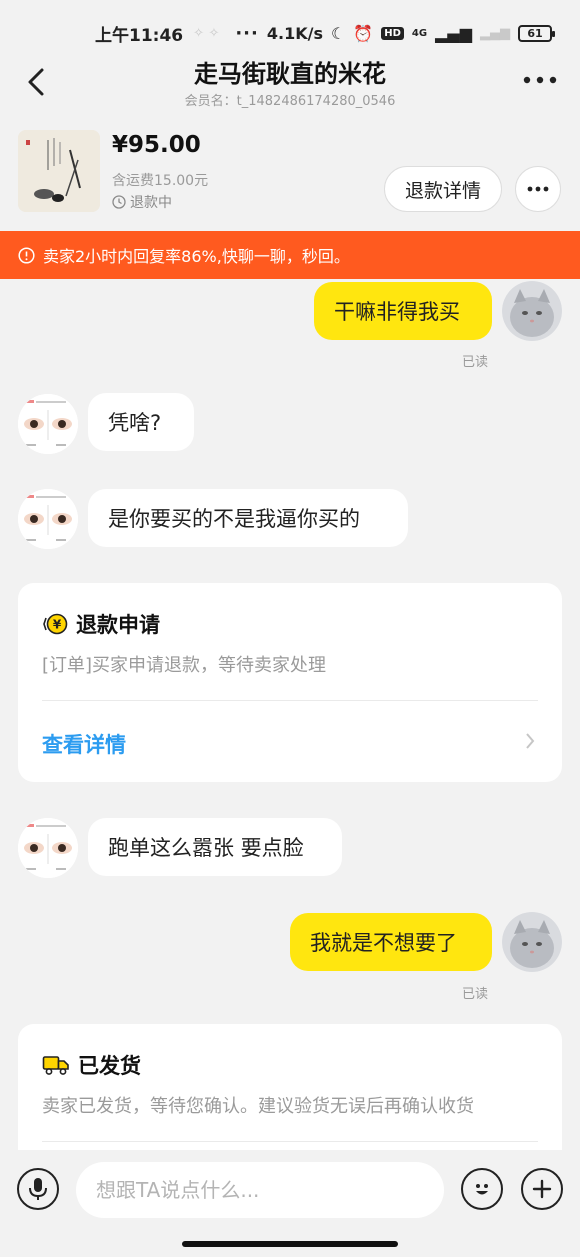 Image resolution: width=580 pixels, height=1257 pixels. I want to click on message-bubble-sent: 干嘛非得我买, so click(403, 311).